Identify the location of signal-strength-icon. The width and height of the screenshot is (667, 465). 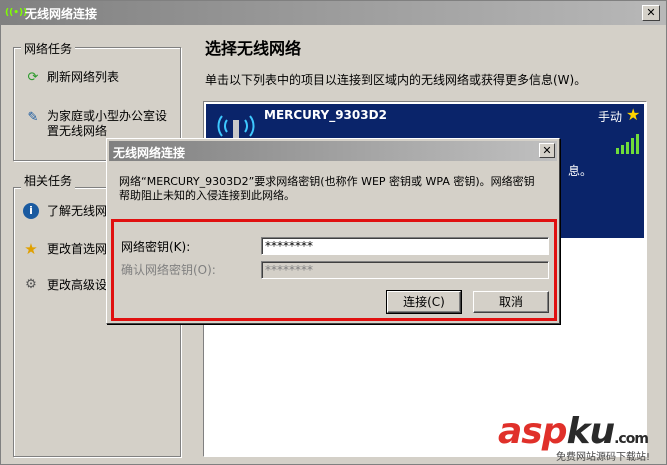
(627, 144).